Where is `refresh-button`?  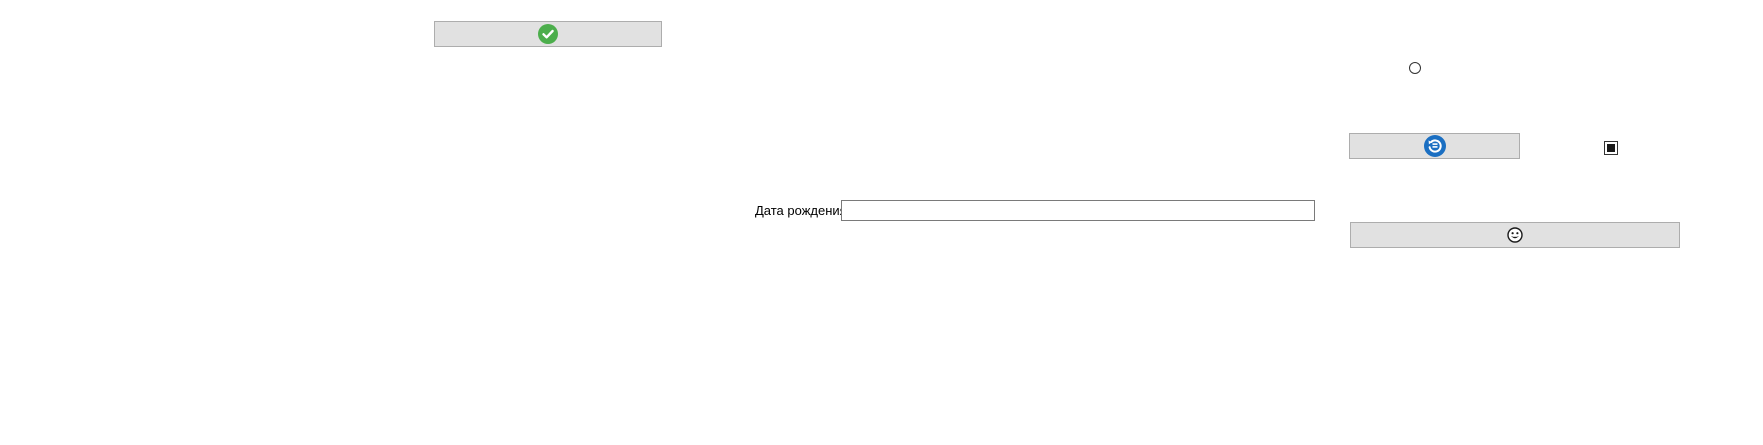 refresh-button is located at coordinates (1434, 146).